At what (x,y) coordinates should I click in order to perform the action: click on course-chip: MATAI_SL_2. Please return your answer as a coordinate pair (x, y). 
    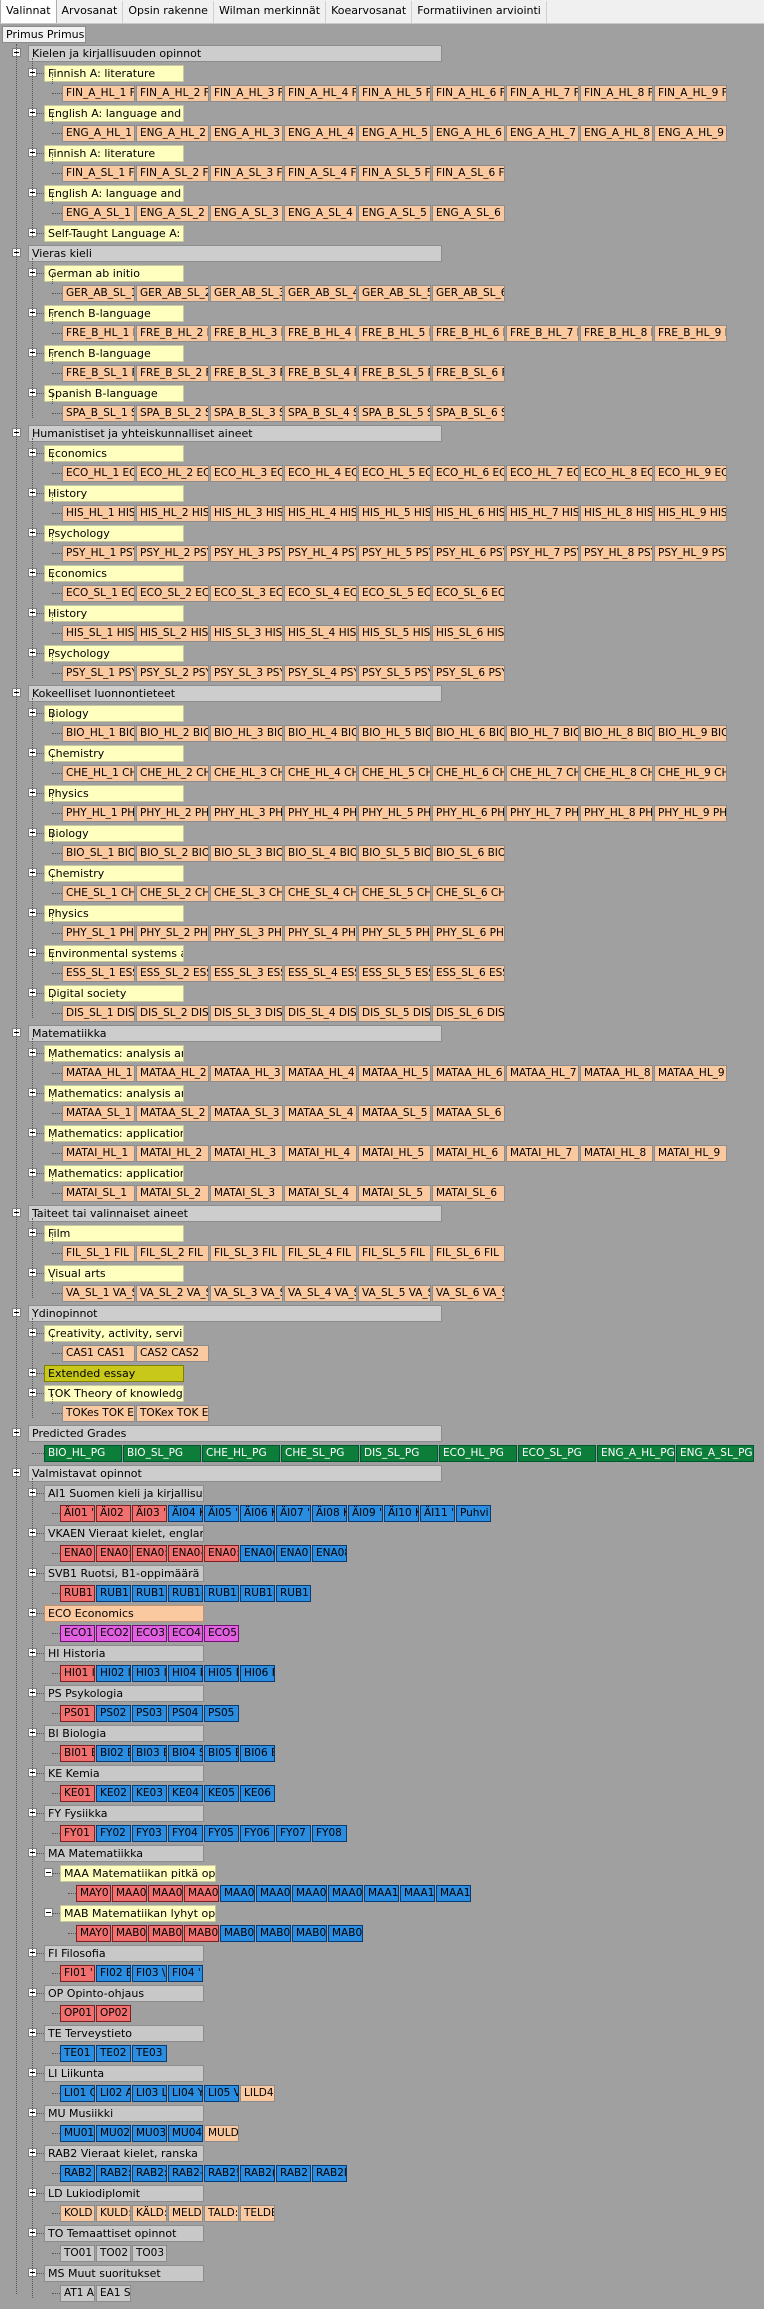
    Looking at the image, I should click on (172, 1193).